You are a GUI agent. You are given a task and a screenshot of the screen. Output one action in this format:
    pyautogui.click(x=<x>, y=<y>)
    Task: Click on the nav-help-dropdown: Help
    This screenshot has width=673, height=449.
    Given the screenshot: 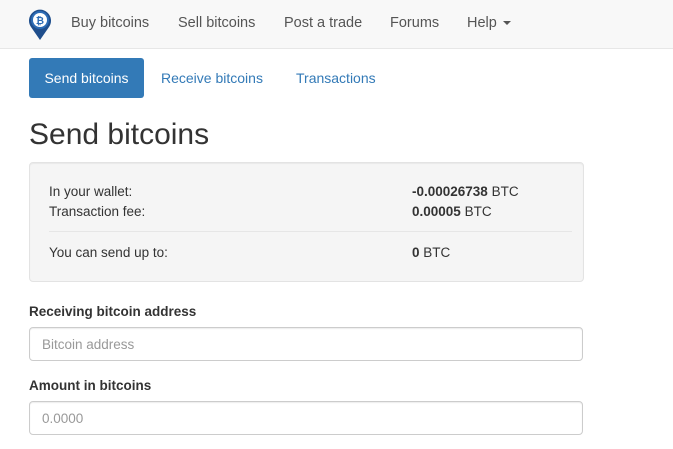 What is the action you would take?
    pyautogui.click(x=489, y=24)
    